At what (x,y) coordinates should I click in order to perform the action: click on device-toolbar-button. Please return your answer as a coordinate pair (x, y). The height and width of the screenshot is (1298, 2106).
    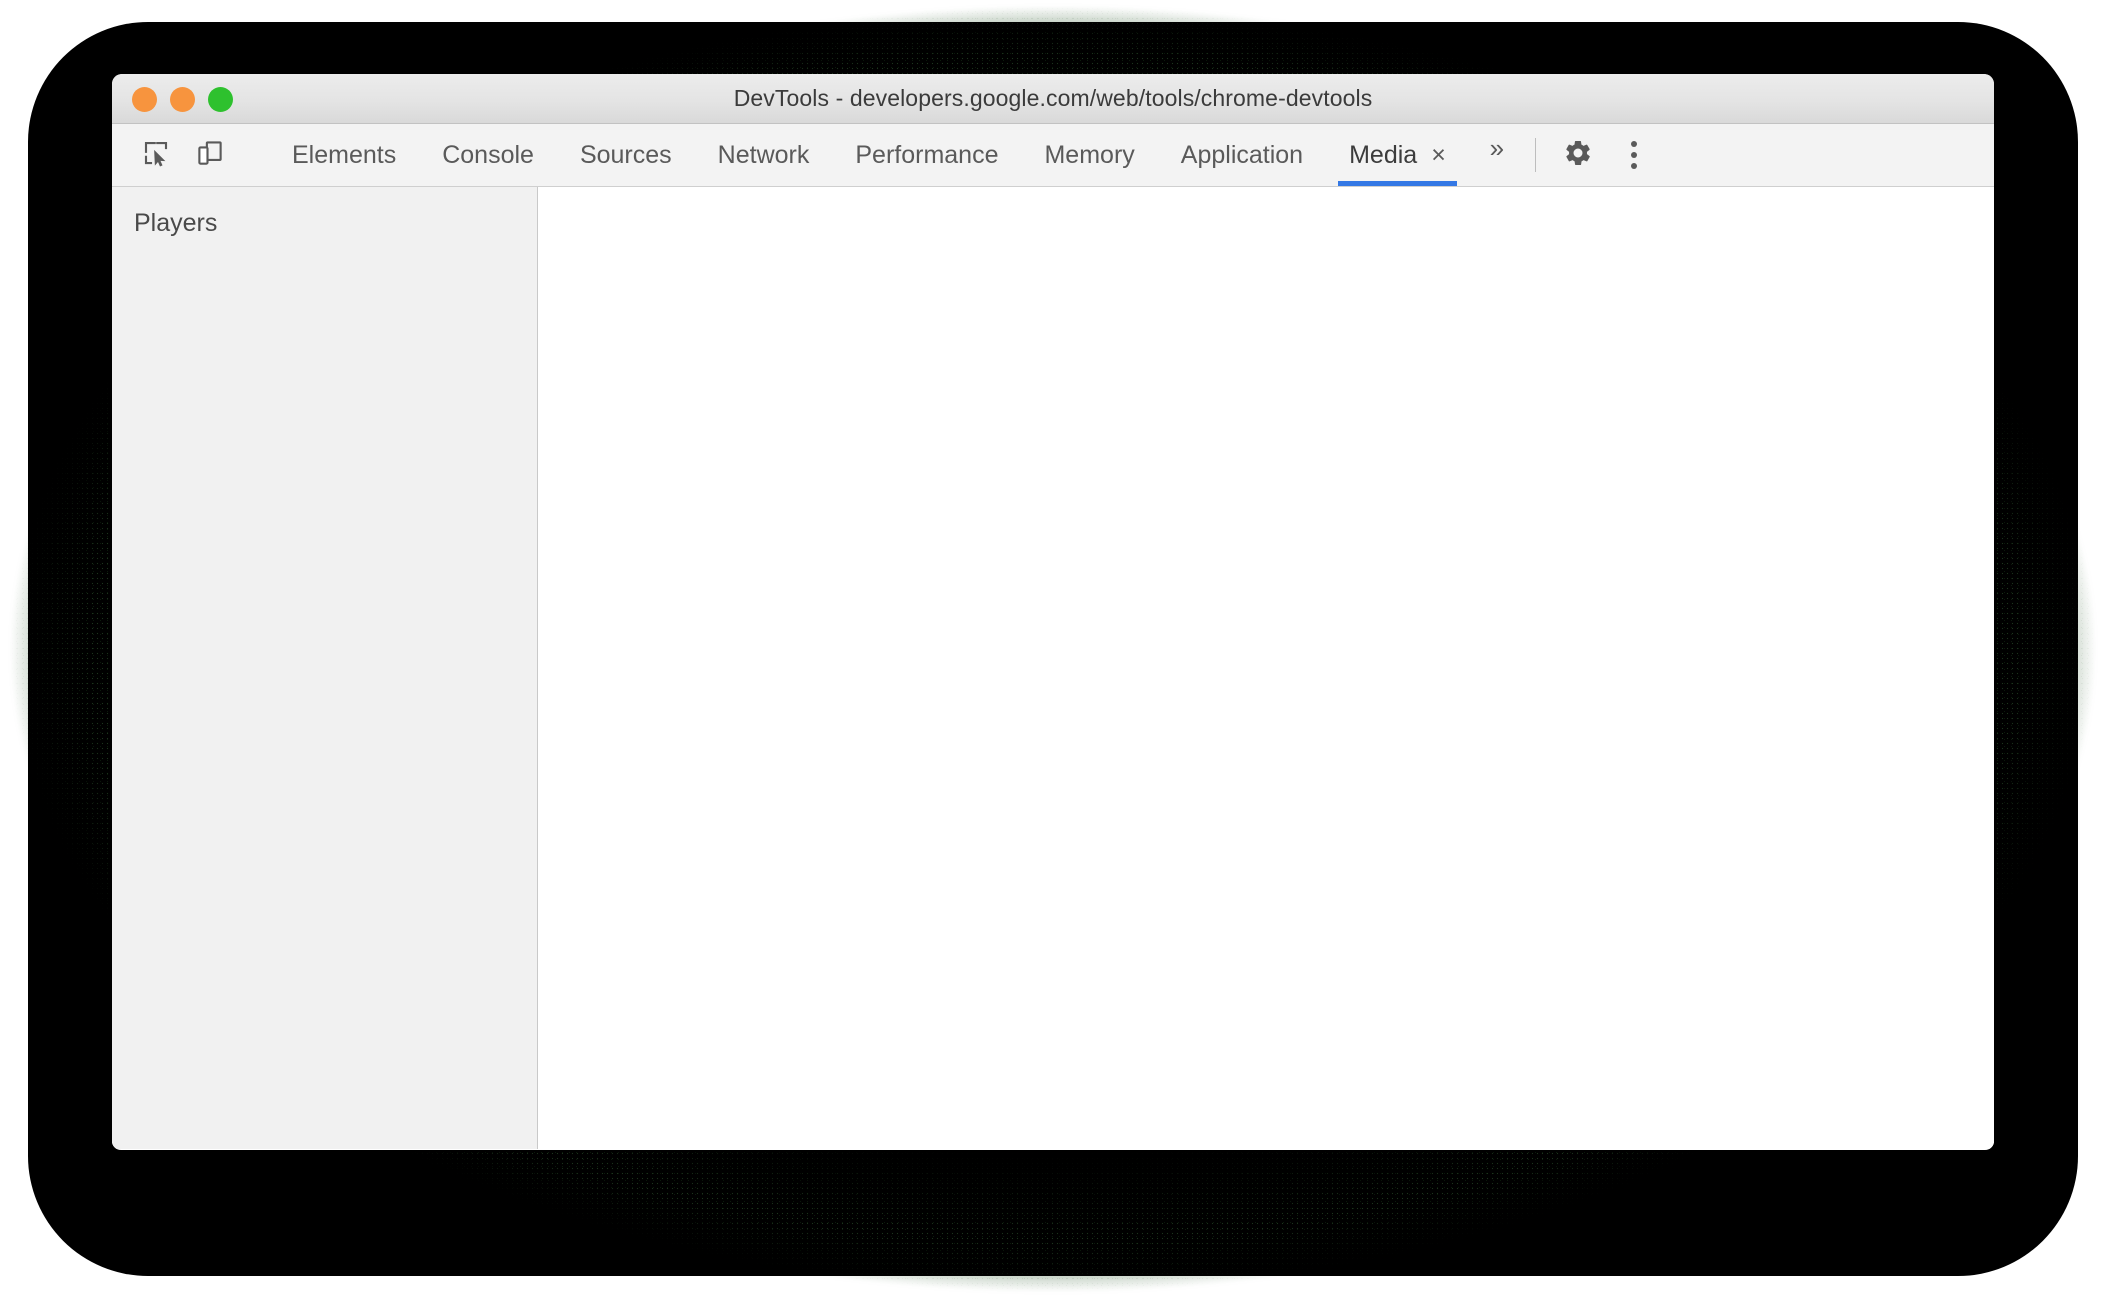
    Looking at the image, I should click on (210, 155).